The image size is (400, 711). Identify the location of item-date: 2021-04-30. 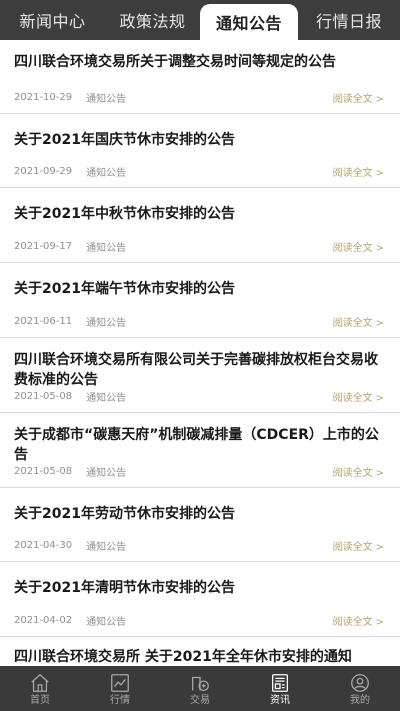
(43, 545).